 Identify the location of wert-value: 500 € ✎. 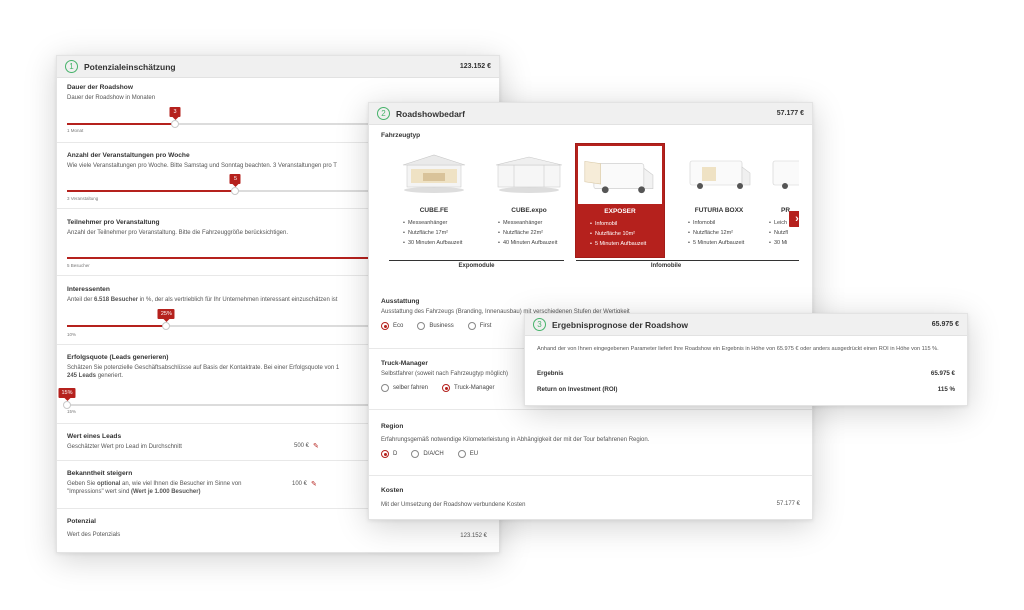
(306, 446).